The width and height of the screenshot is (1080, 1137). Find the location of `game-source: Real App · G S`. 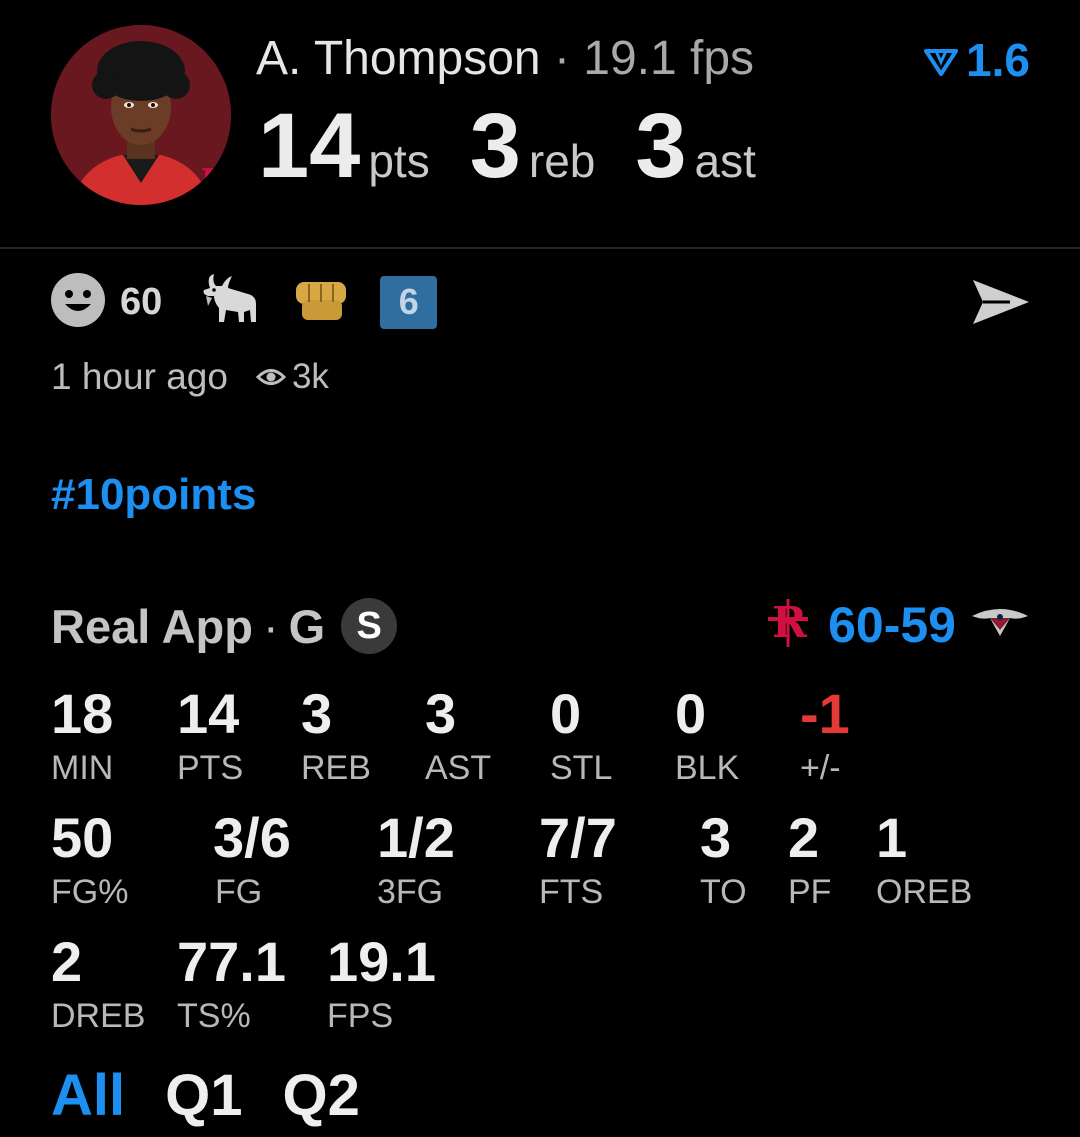

game-source: Real App · G S is located at coordinates (224, 626).